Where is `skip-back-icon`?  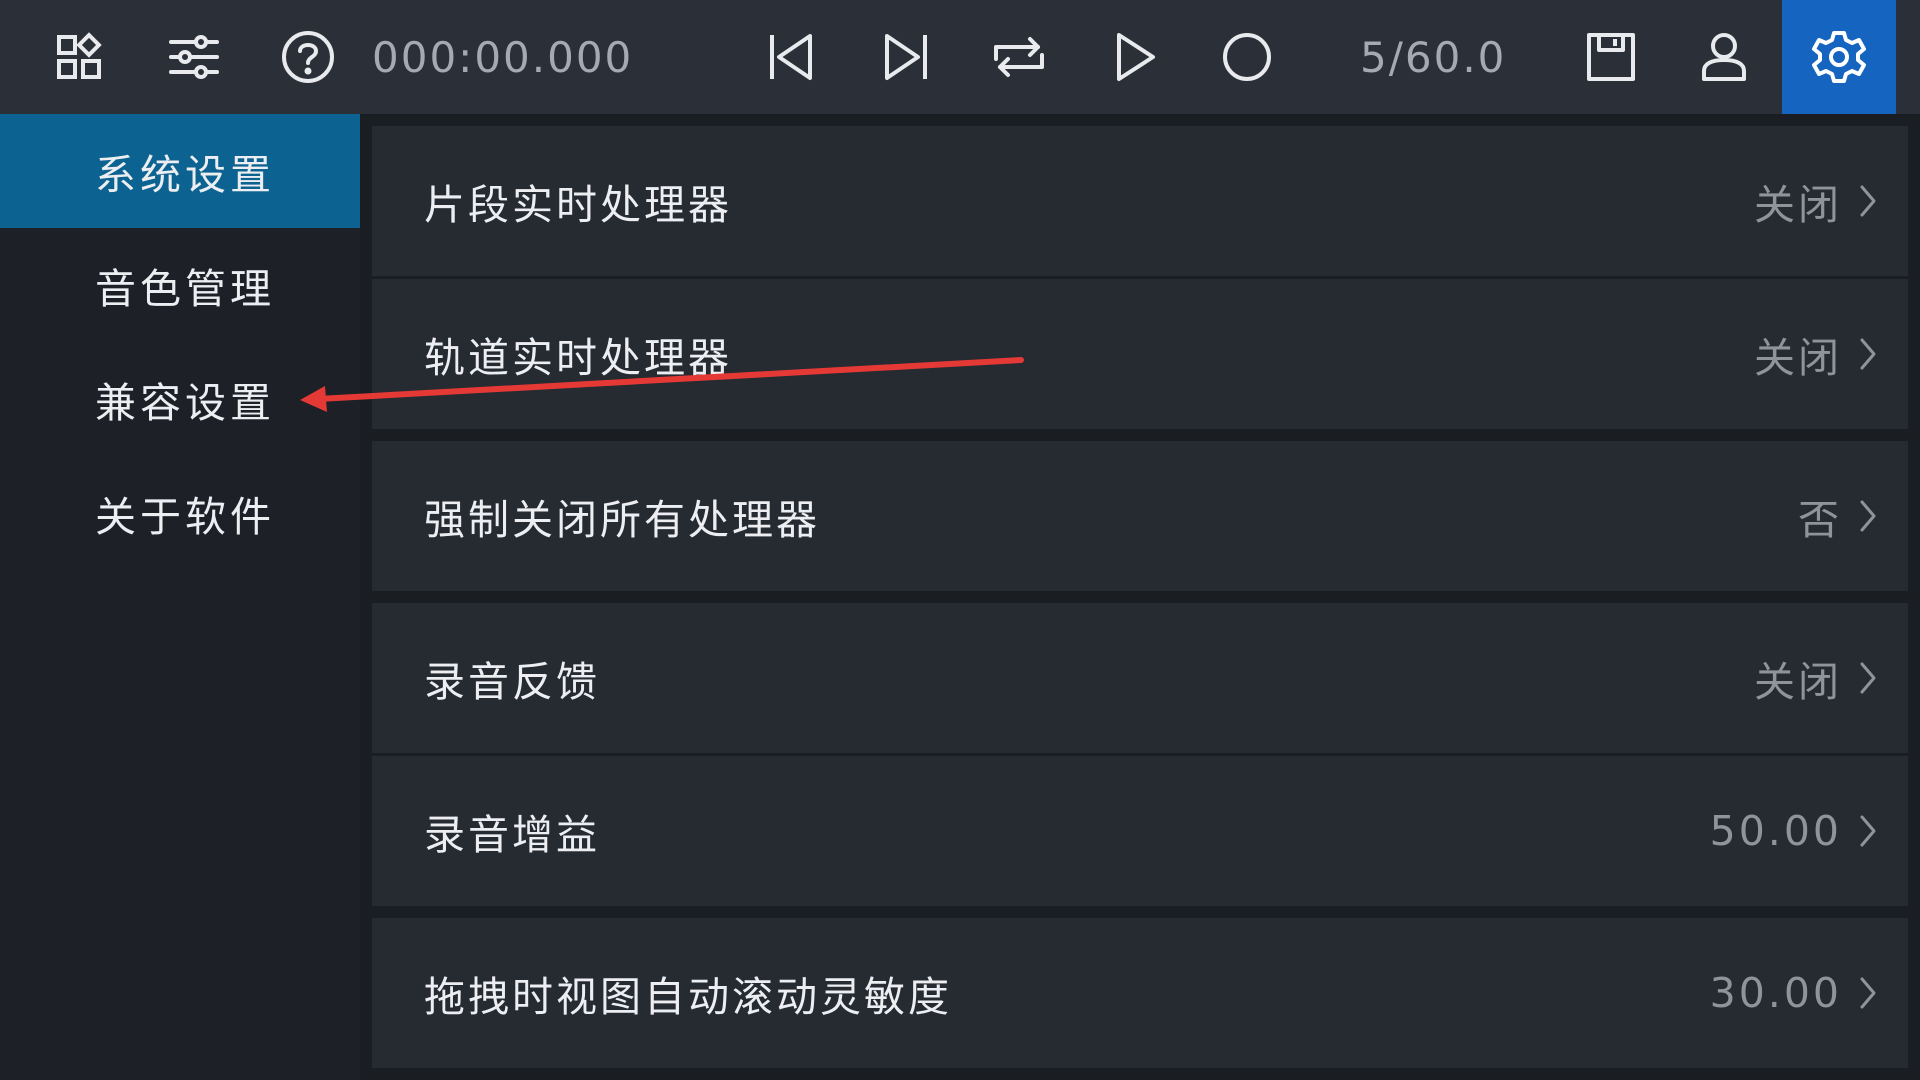 skip-back-icon is located at coordinates (791, 57).